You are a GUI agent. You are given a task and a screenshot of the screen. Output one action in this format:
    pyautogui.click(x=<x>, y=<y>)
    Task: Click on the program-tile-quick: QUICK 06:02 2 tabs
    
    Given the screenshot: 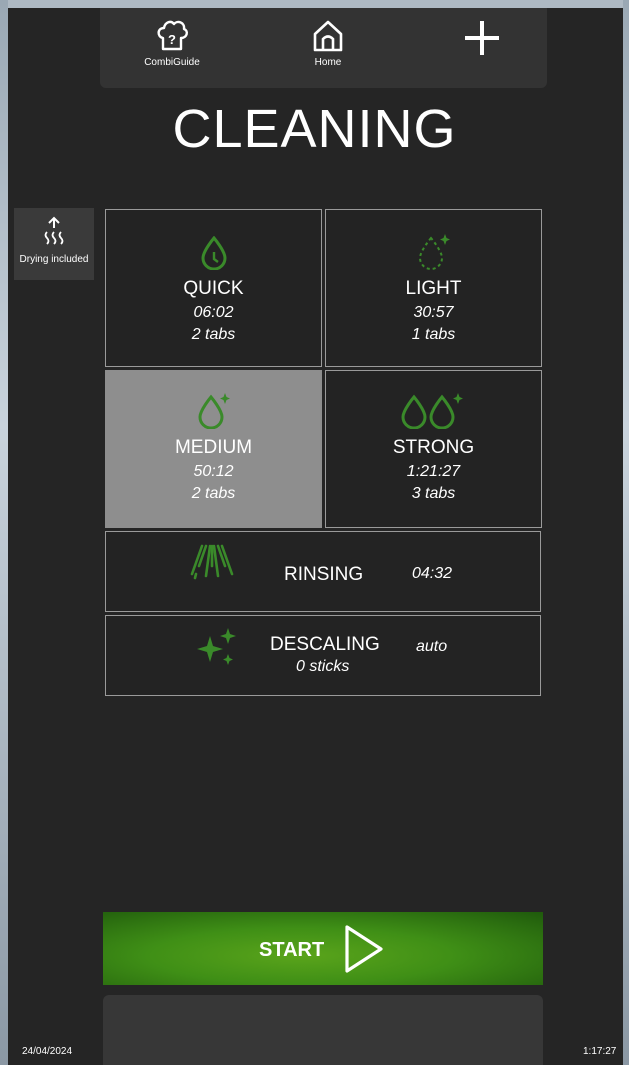 What is the action you would take?
    pyautogui.click(x=213, y=288)
    